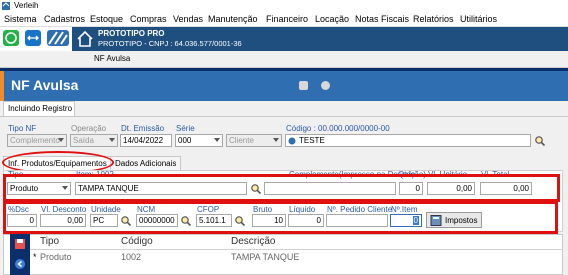 This screenshot has width=568, height=275. What do you see at coordinates (146, 163) in the screenshot?
I see `tab-dados-adicionais: Dados Adicionais` at bounding box center [146, 163].